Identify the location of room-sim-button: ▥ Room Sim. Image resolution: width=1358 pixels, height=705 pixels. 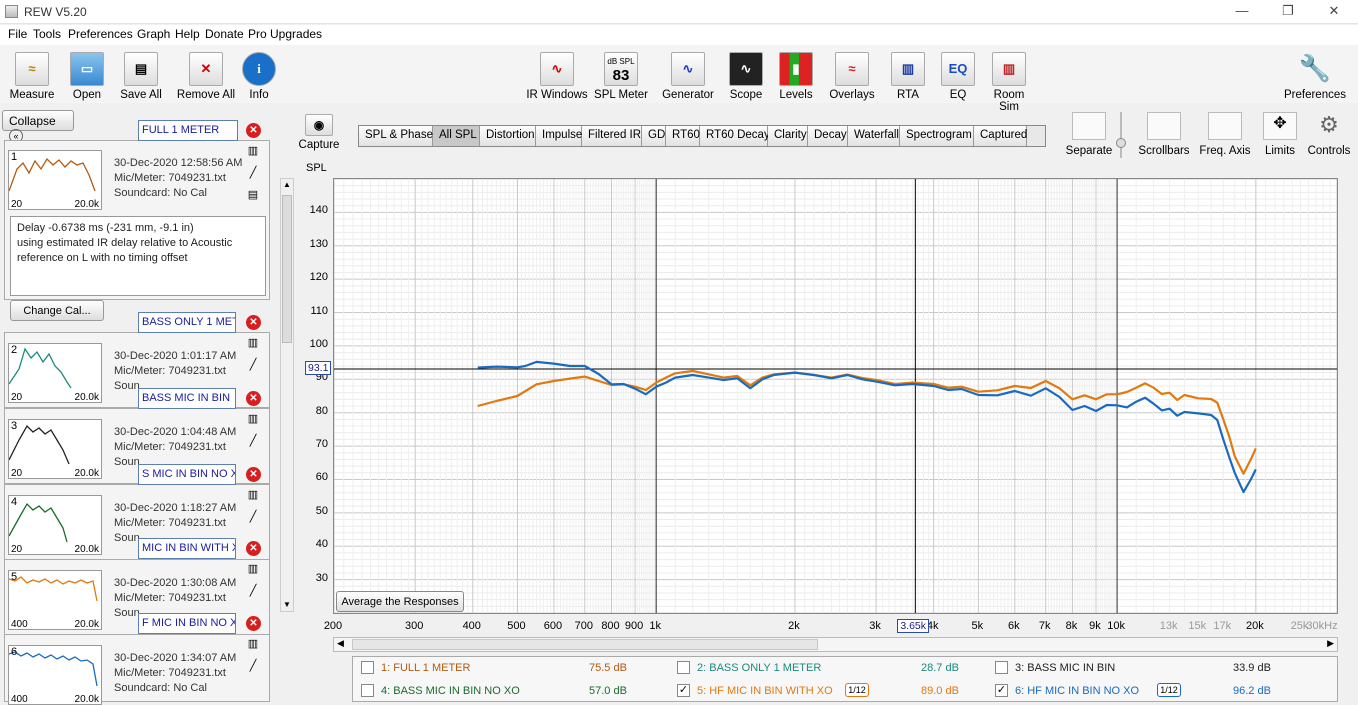
(1009, 82).